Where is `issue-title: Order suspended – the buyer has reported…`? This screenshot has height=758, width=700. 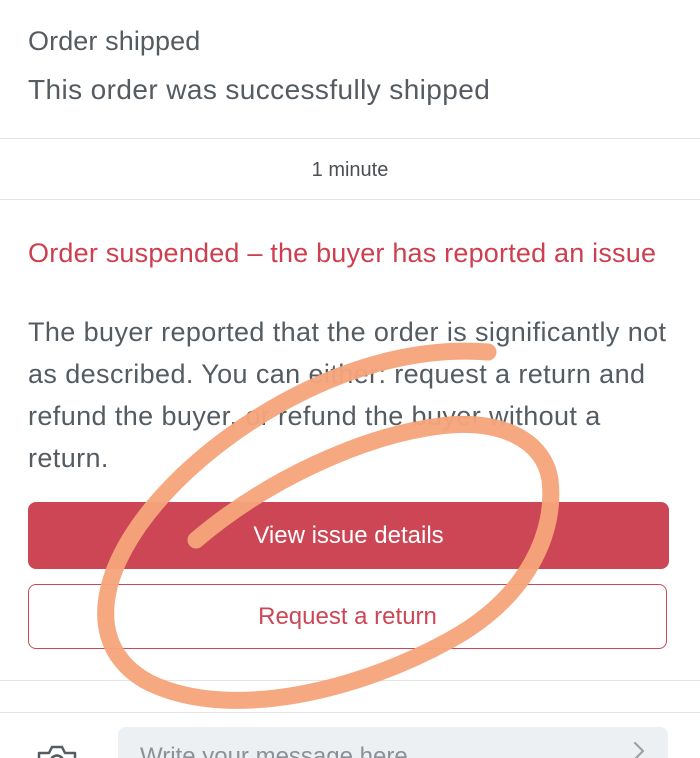 issue-title: Order suspended – the buyer has reported… is located at coordinates (342, 253).